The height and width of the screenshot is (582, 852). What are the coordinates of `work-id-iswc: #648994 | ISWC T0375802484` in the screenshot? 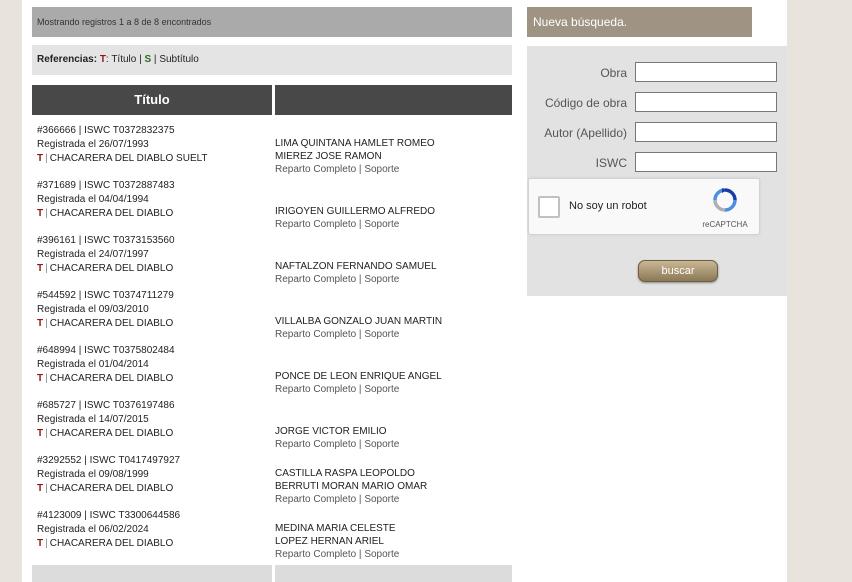 It's located at (106, 350).